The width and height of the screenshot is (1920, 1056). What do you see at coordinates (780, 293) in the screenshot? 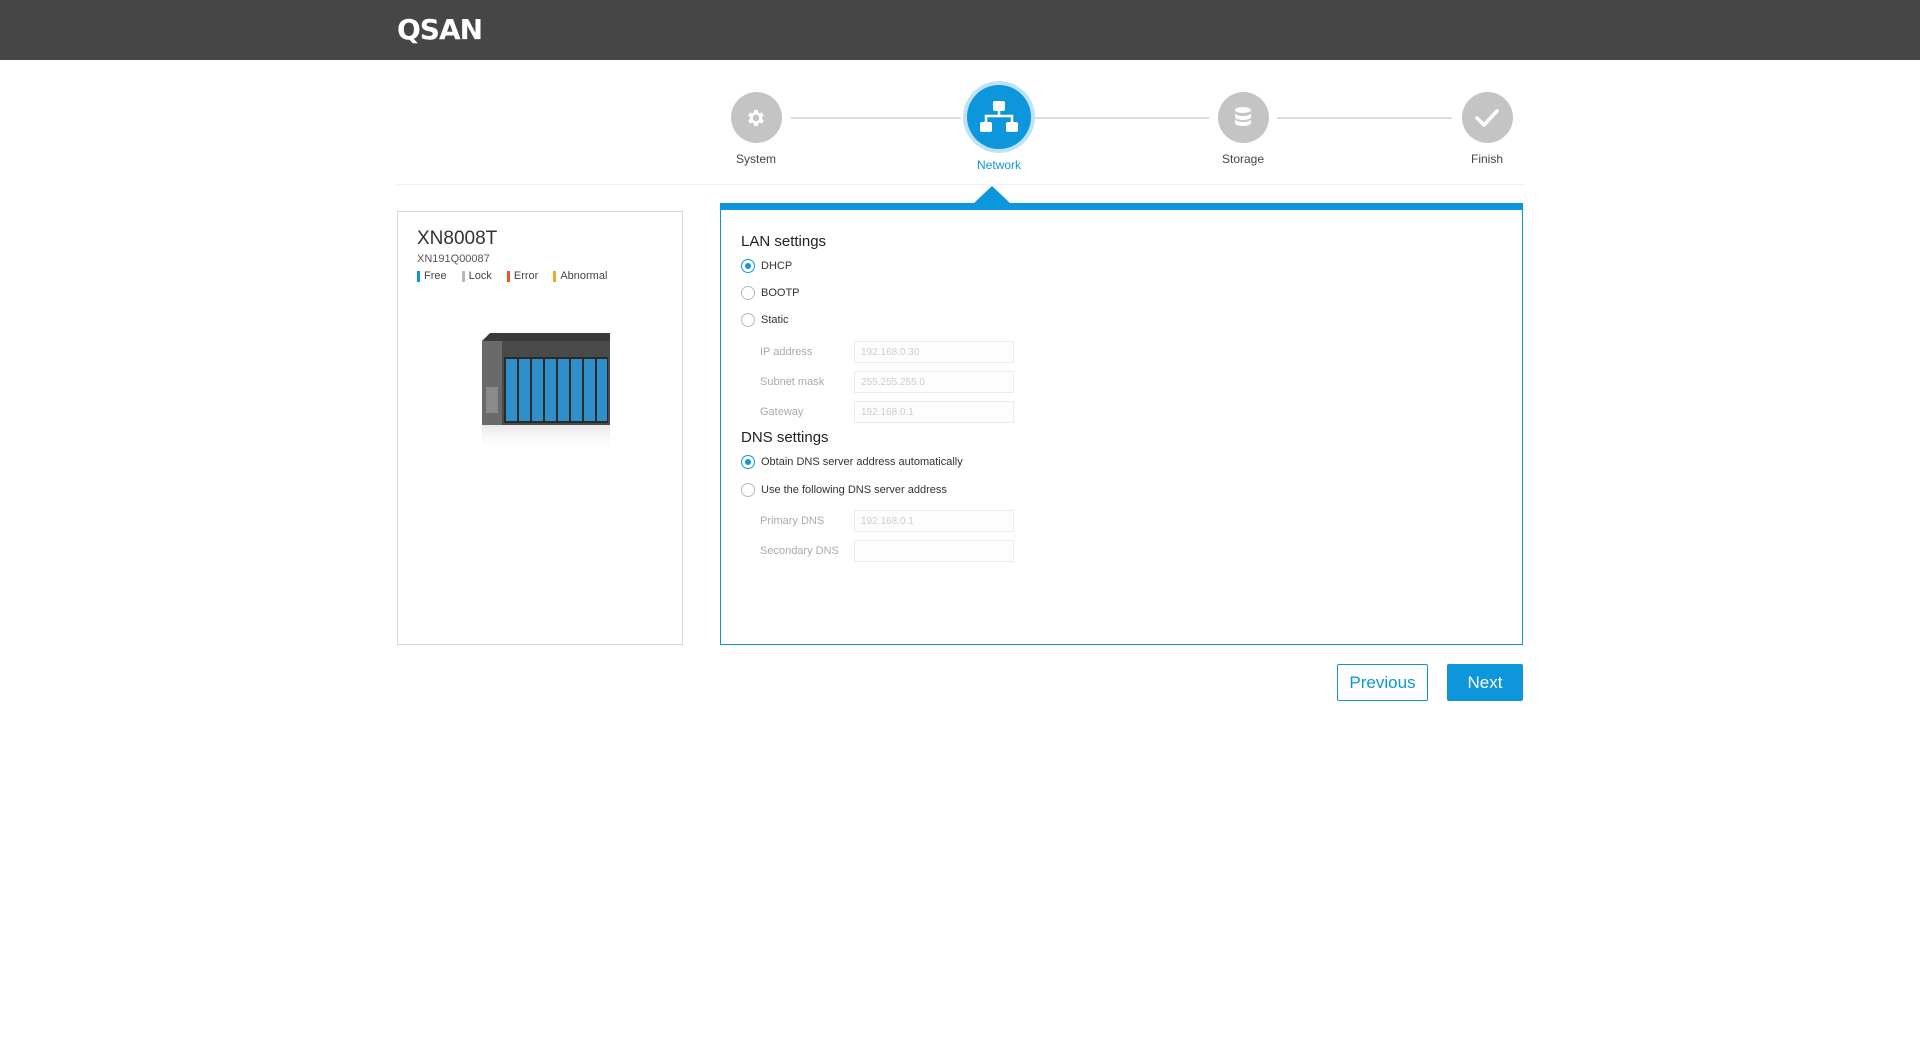
I see `radio-label: BOOTP` at bounding box center [780, 293].